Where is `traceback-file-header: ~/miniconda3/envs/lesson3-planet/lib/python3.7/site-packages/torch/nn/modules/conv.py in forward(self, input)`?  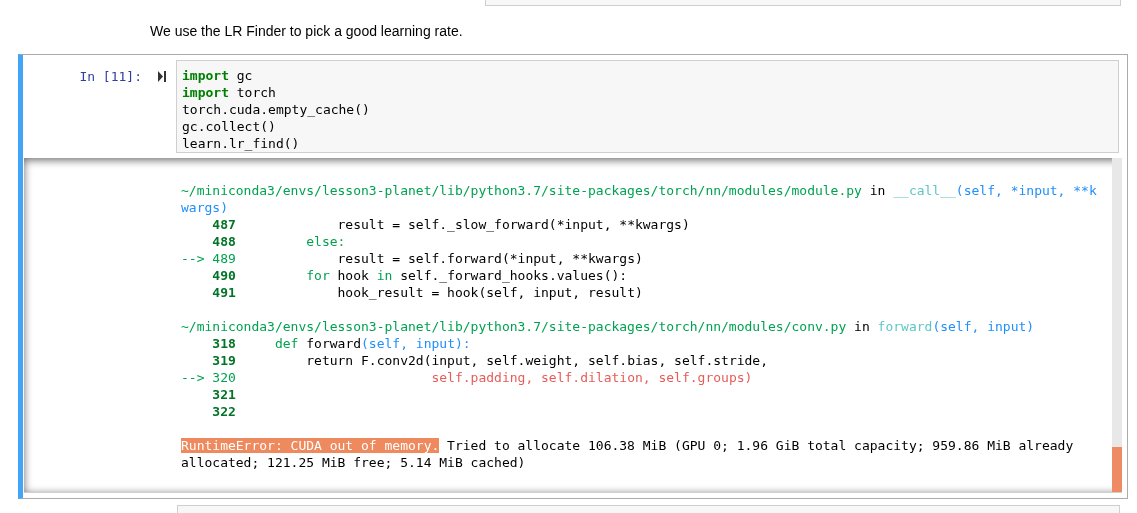 traceback-file-header: ~/miniconda3/envs/lesson3-planet/lib/python3.7/site-packages/torch/nn/modules/conv.py in forward(self, input) is located at coordinates (608, 326).